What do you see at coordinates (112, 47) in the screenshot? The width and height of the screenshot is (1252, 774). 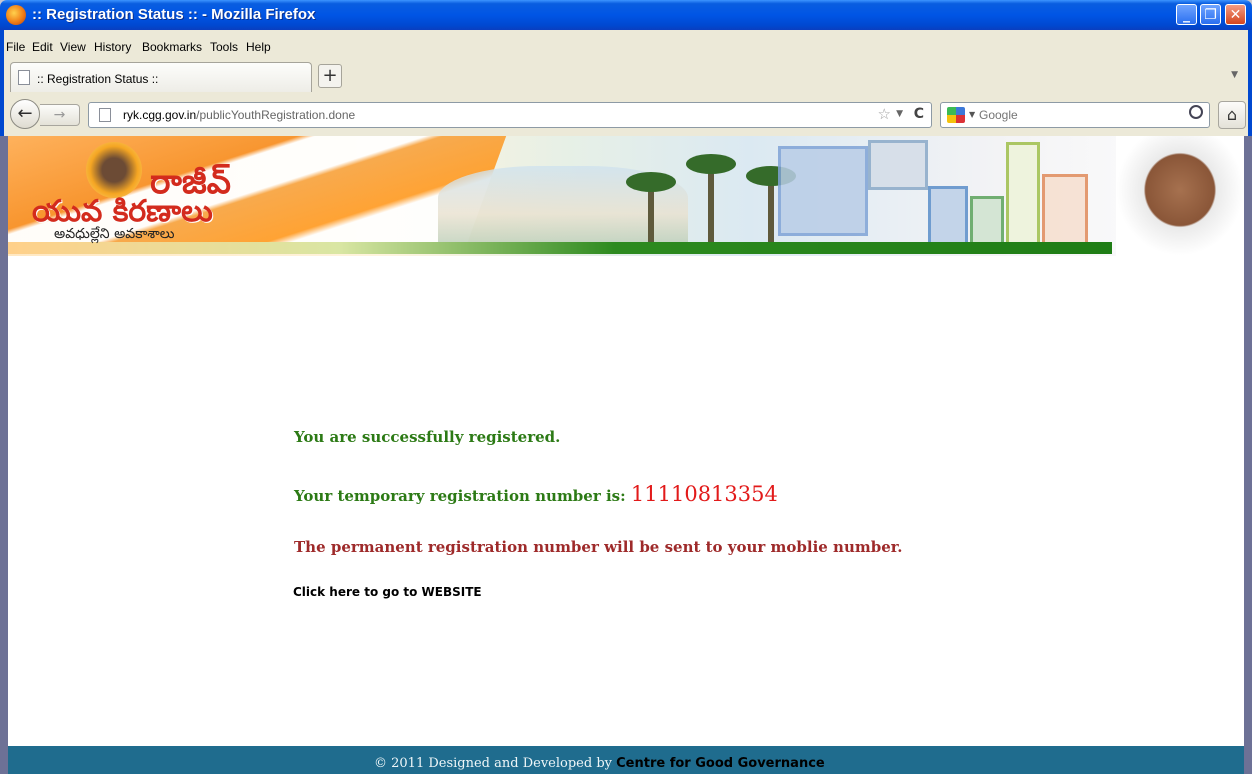 I see `menu-history: History` at bounding box center [112, 47].